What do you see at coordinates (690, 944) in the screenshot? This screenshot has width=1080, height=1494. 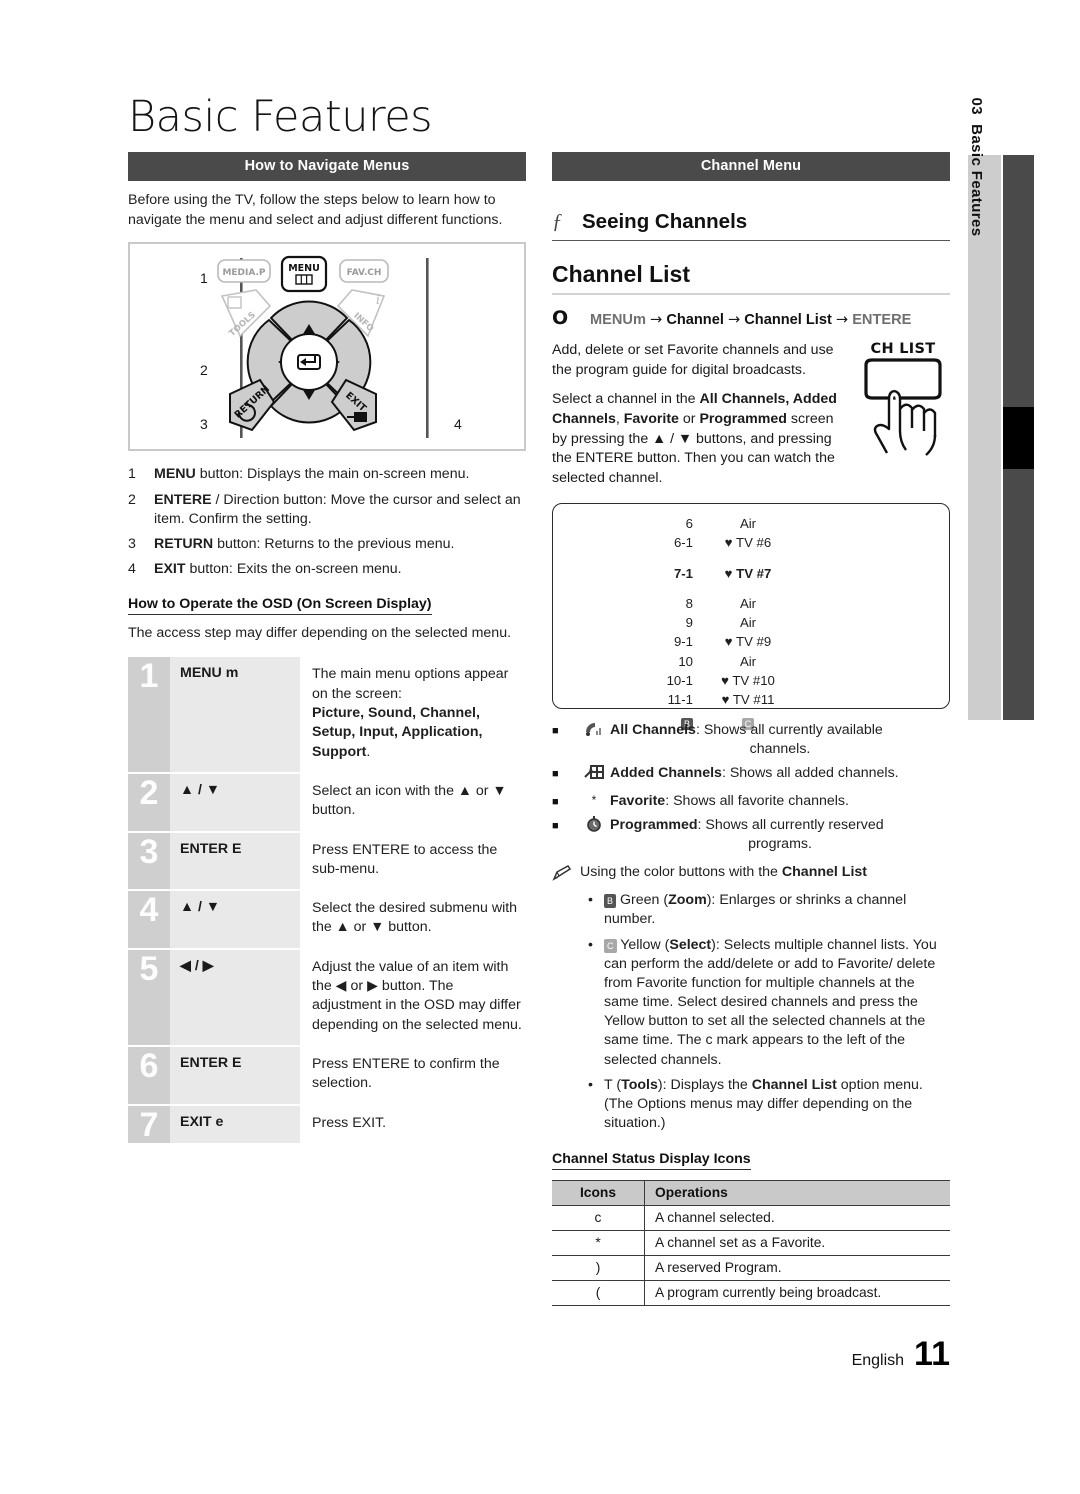 I see `color-bold-label: Select` at bounding box center [690, 944].